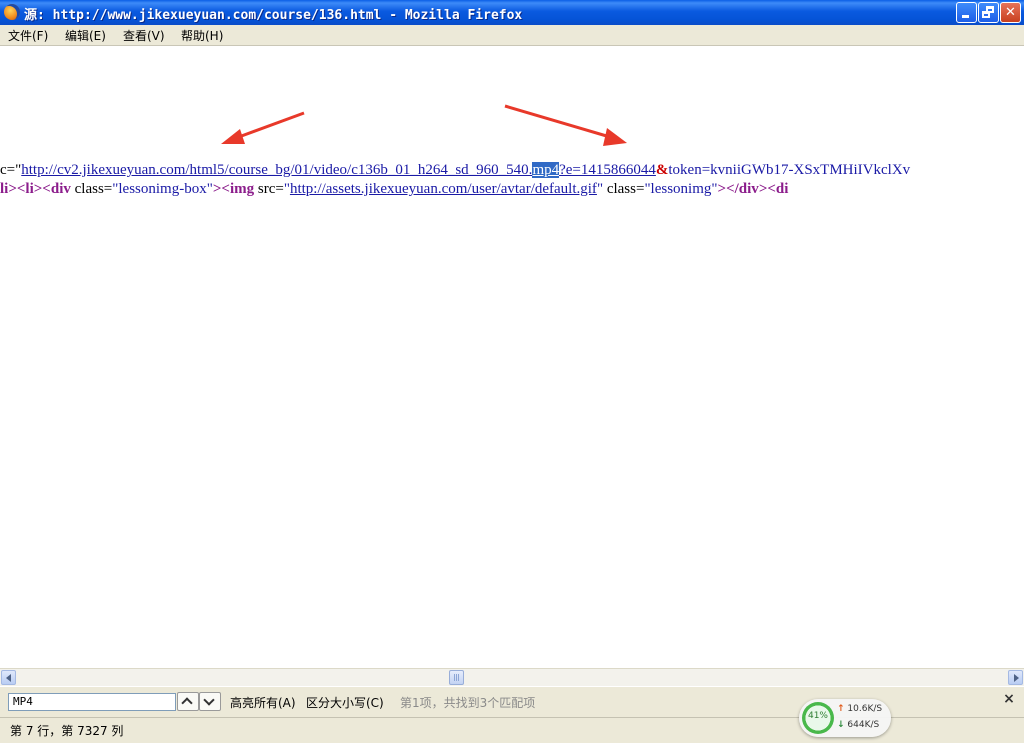 The image size is (1024, 743). I want to click on chevron-down-icon, so click(209, 700).